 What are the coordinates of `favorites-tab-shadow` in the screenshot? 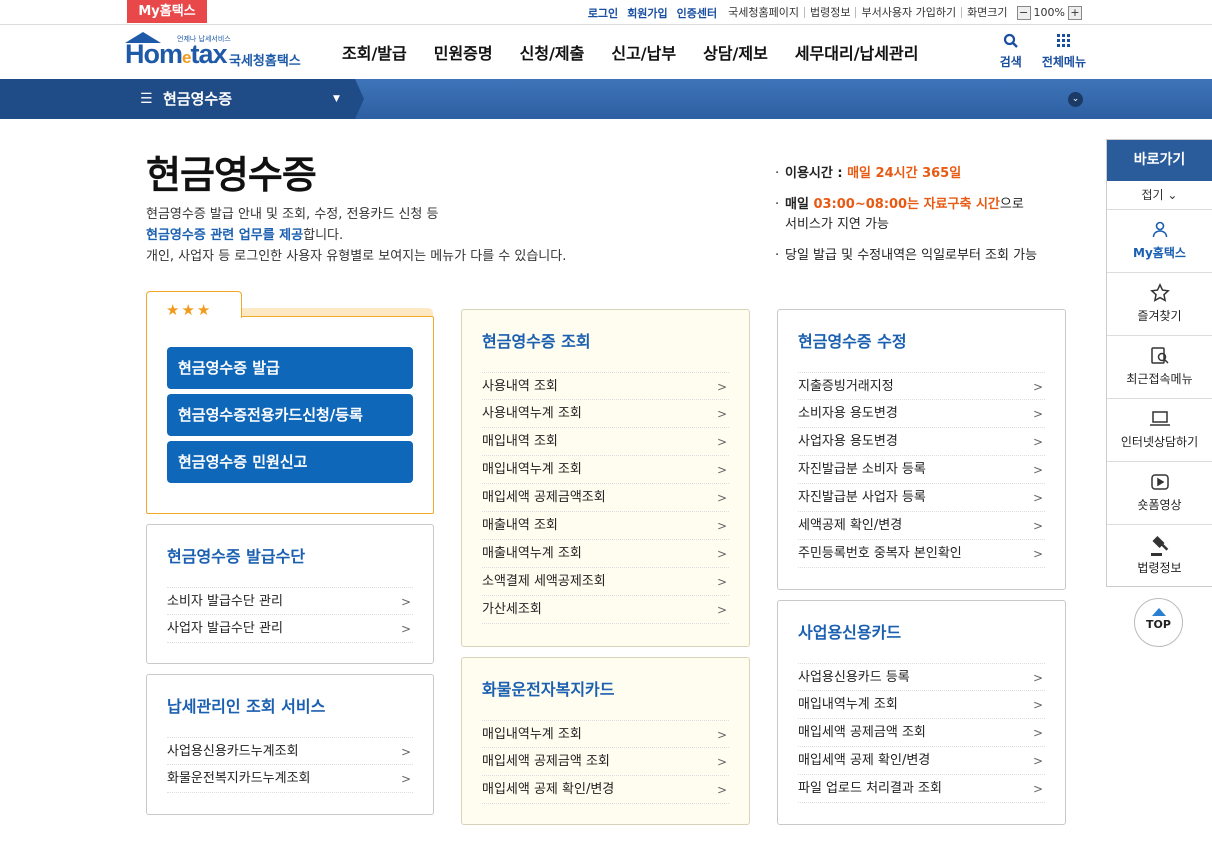 It's located at (337, 312).